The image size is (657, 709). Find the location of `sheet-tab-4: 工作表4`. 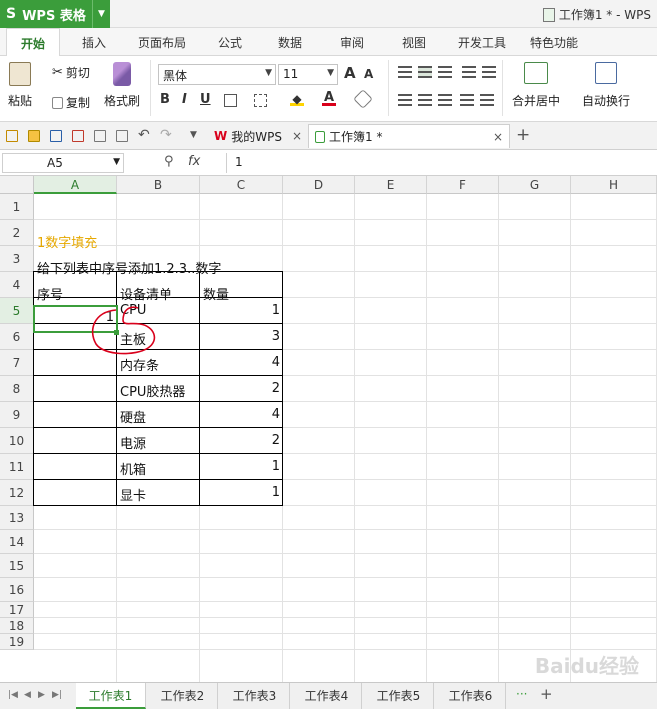

sheet-tab-4: 工作表4 is located at coordinates (327, 696).